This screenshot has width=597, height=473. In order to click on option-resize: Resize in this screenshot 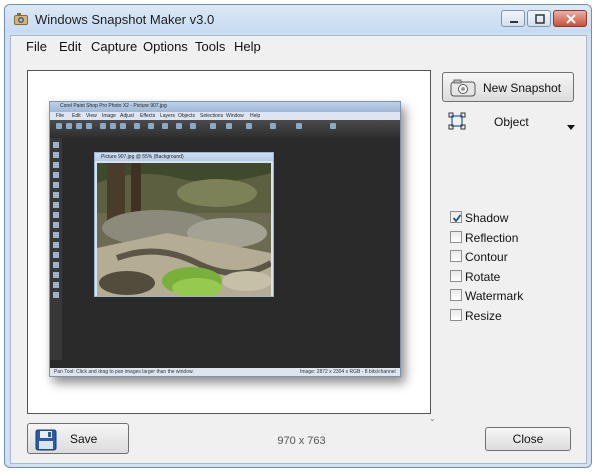, I will do `click(510, 316)`.